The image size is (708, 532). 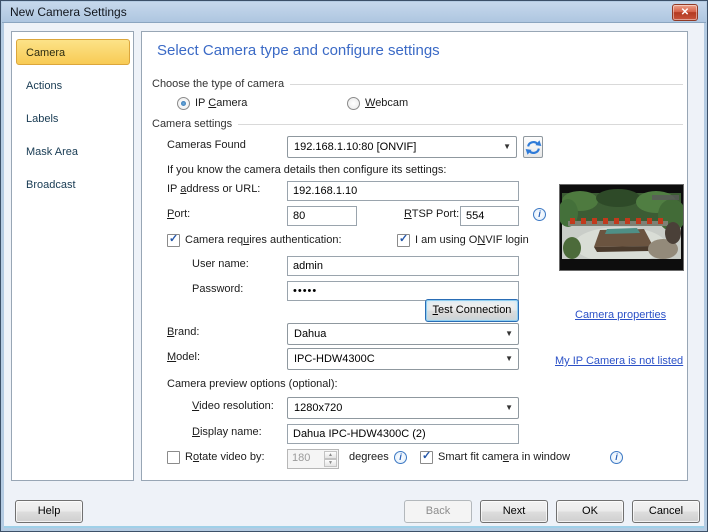 I want to click on test-connection-button: Test Connection, so click(x=472, y=310).